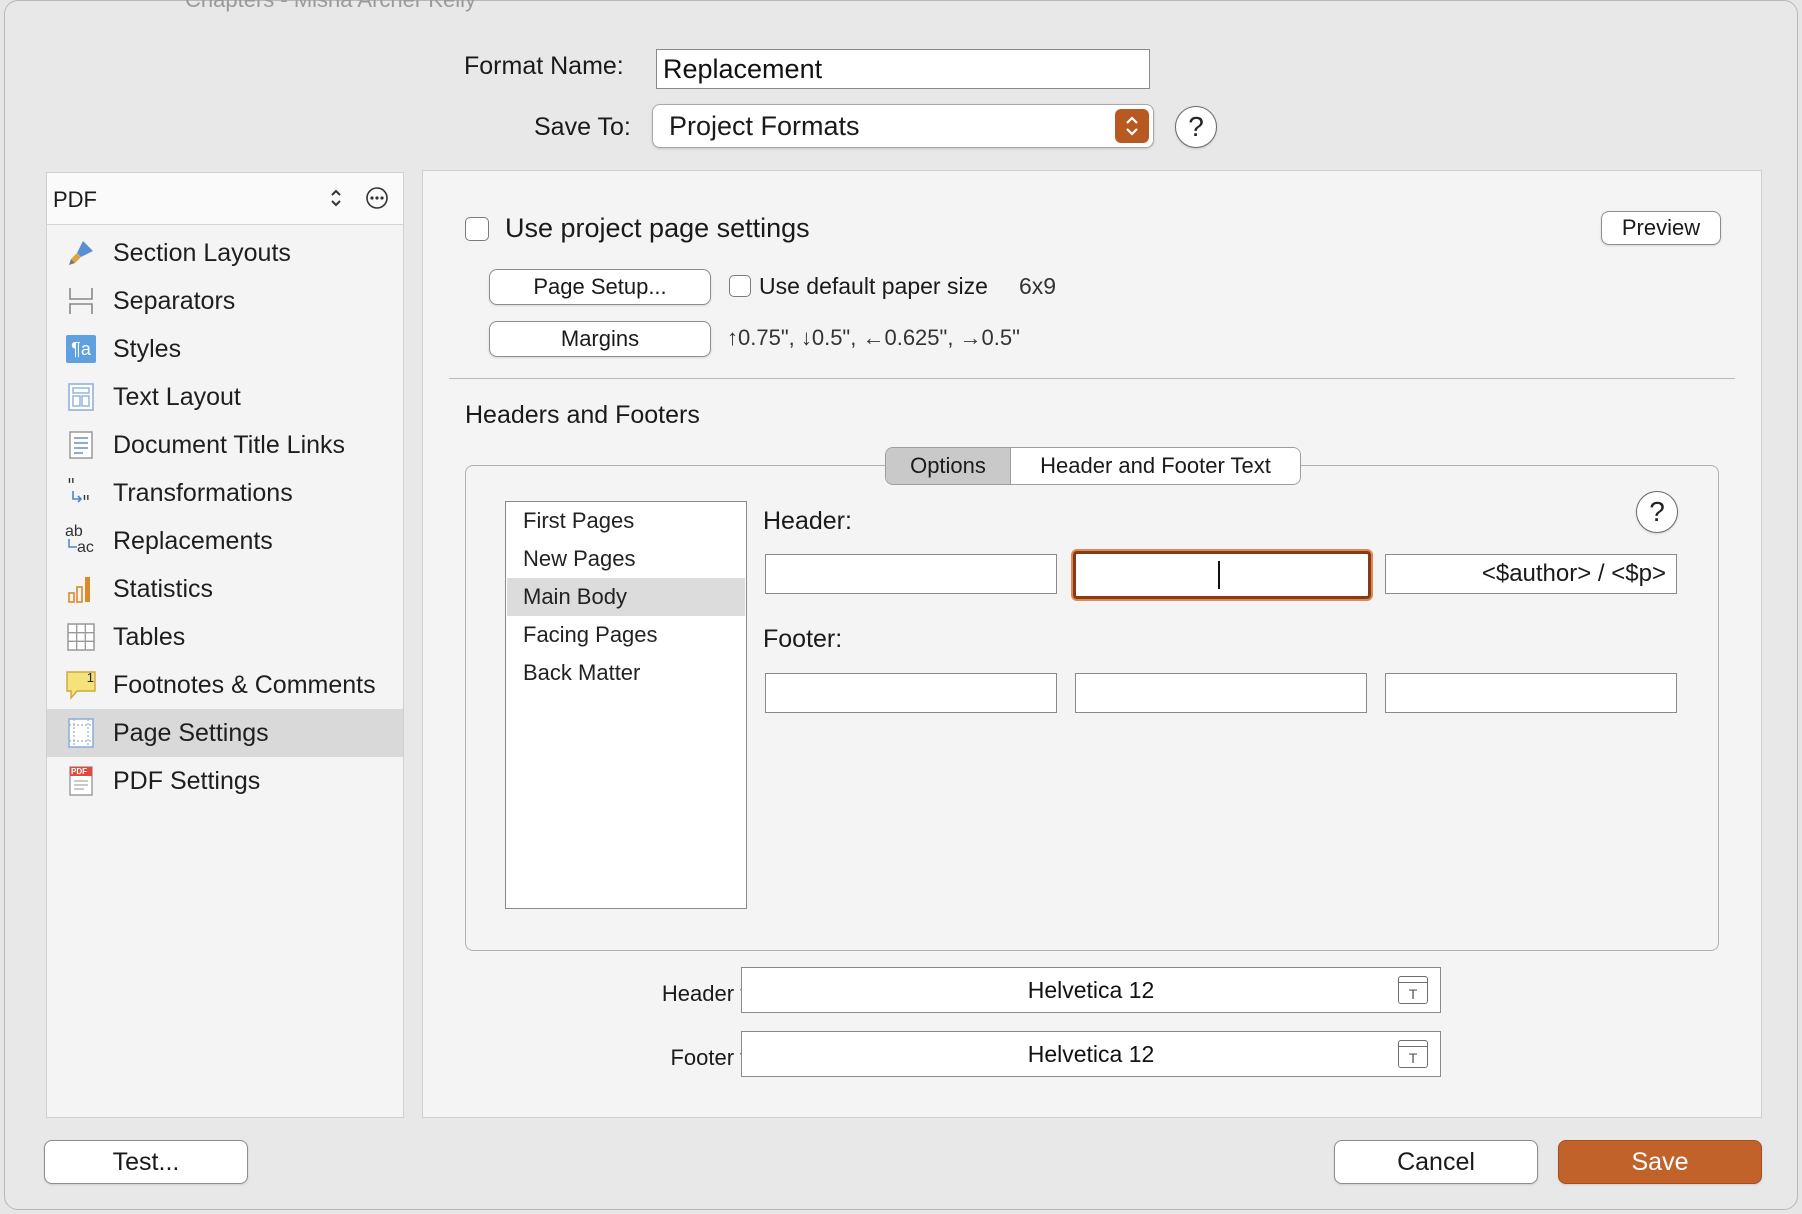 Image resolution: width=1802 pixels, height=1214 pixels. I want to click on paintbrush-icon, so click(81, 253).